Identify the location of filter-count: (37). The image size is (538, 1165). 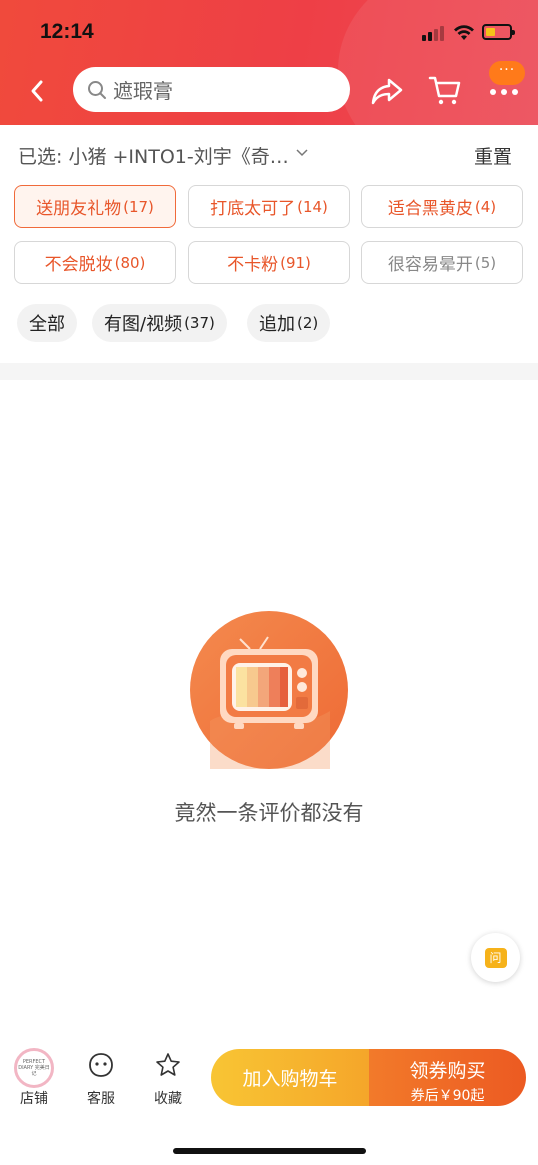
(199, 323).